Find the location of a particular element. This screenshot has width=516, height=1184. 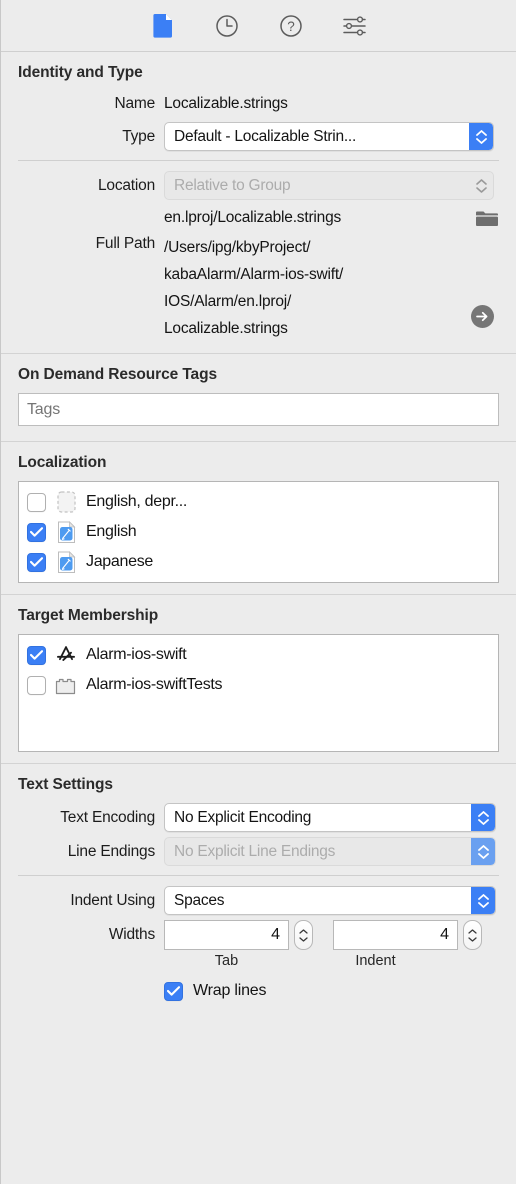

type-popup-arrows is located at coordinates (481, 136).